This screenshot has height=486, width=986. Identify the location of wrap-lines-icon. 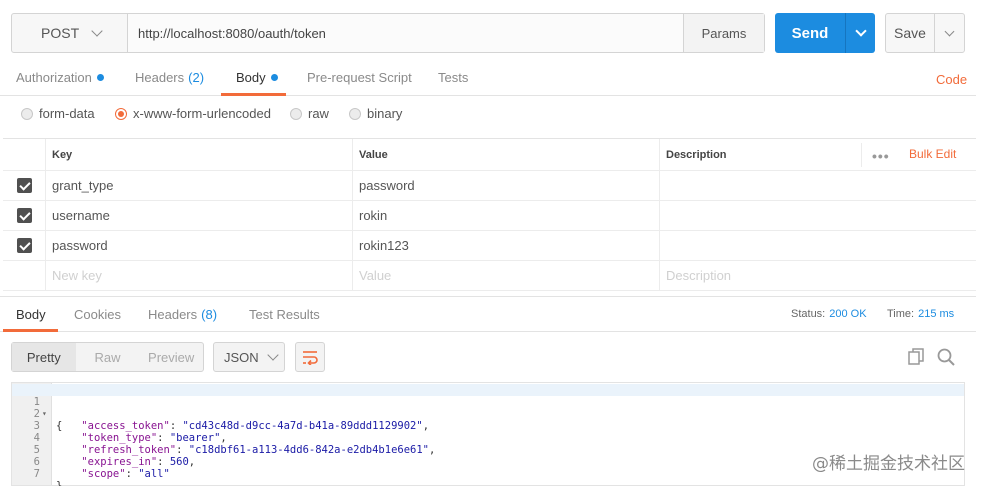
(310, 358).